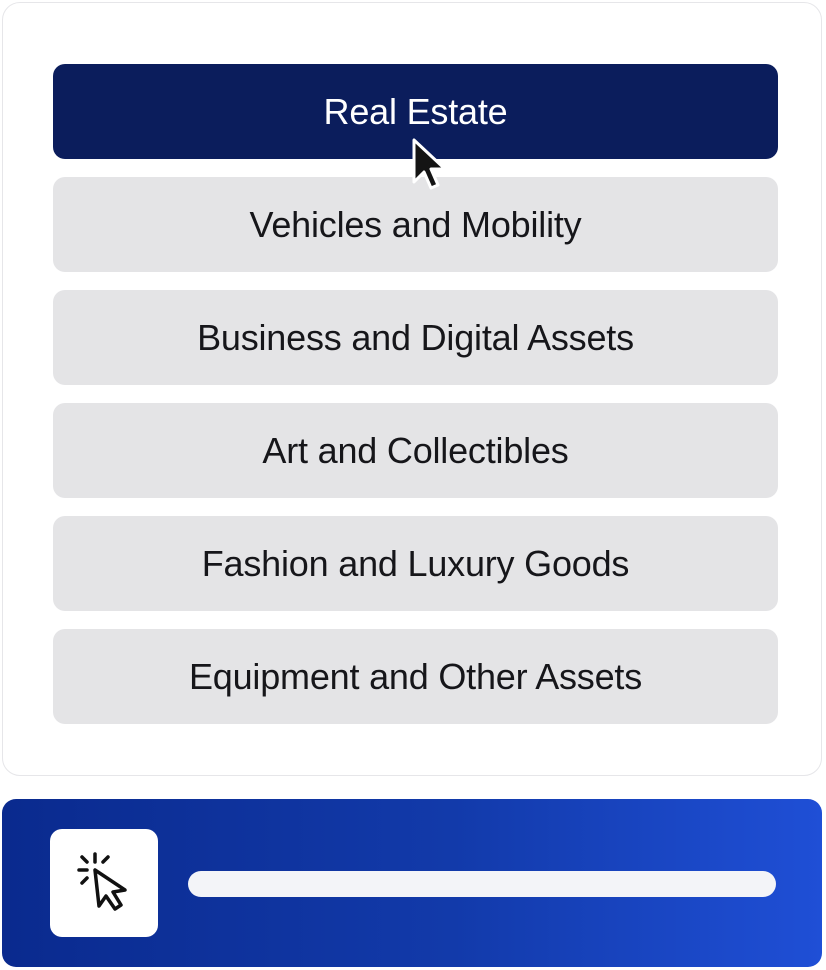 The image size is (826, 970). What do you see at coordinates (429, 164) in the screenshot?
I see `mouse-pointer-icon` at bounding box center [429, 164].